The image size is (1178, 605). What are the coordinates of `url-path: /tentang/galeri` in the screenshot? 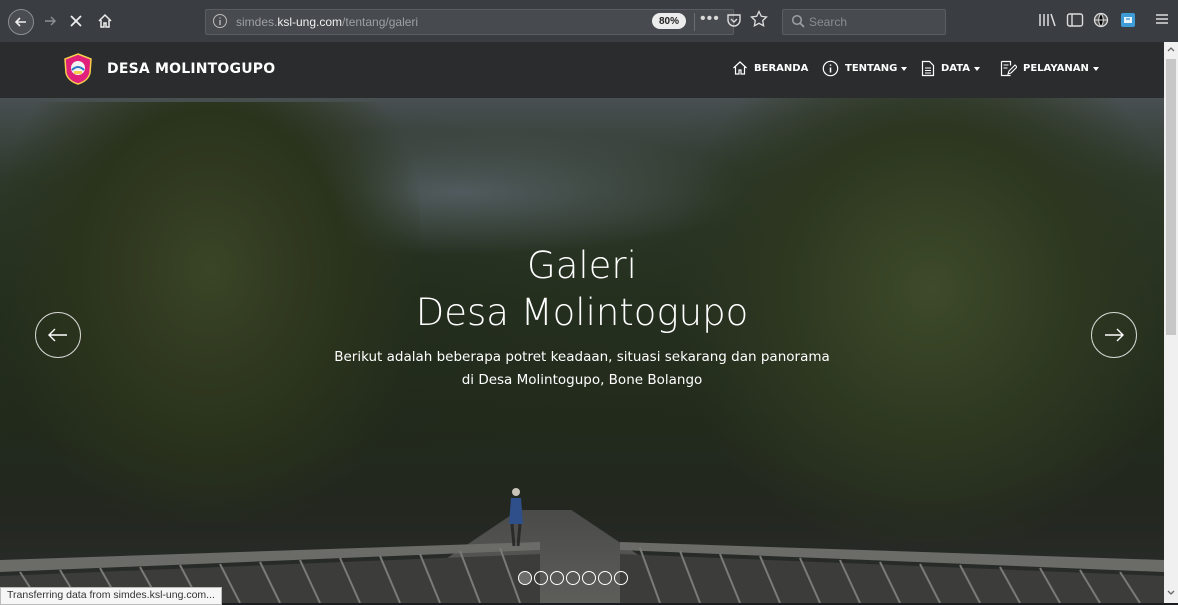 It's located at (380, 22).